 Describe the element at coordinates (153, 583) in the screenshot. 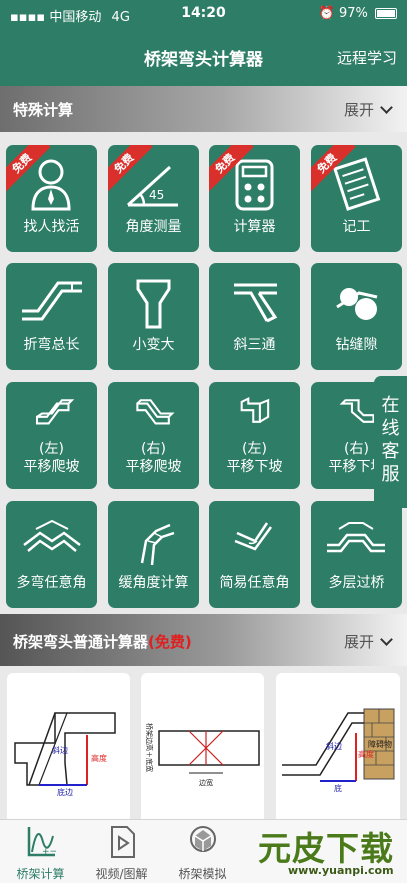

I see `tile-label: 缓角度计算` at that location.